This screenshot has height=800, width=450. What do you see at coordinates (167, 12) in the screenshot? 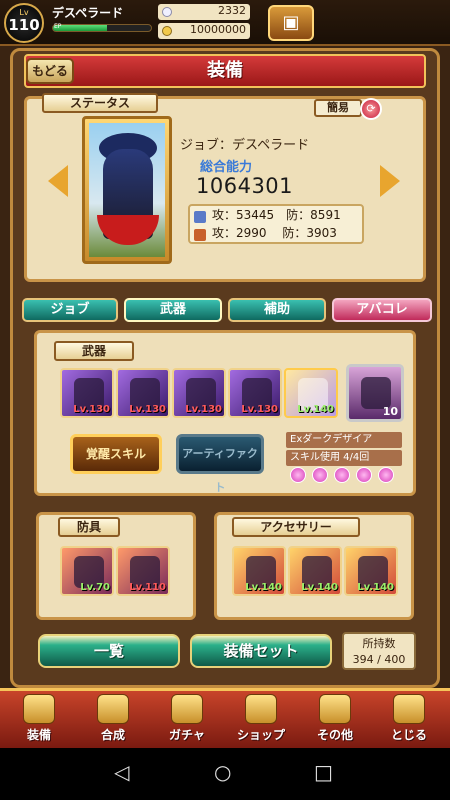
I see `gem-icon` at bounding box center [167, 12].